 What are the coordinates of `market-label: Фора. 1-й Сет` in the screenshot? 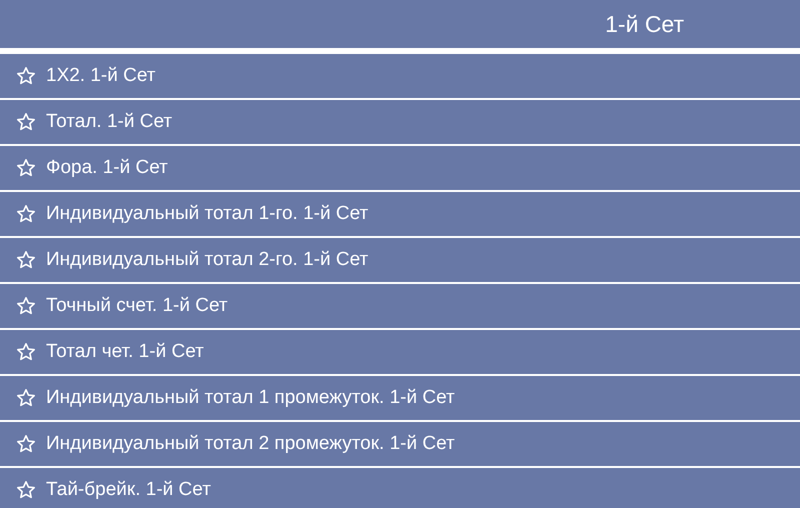 It's located at (107, 168).